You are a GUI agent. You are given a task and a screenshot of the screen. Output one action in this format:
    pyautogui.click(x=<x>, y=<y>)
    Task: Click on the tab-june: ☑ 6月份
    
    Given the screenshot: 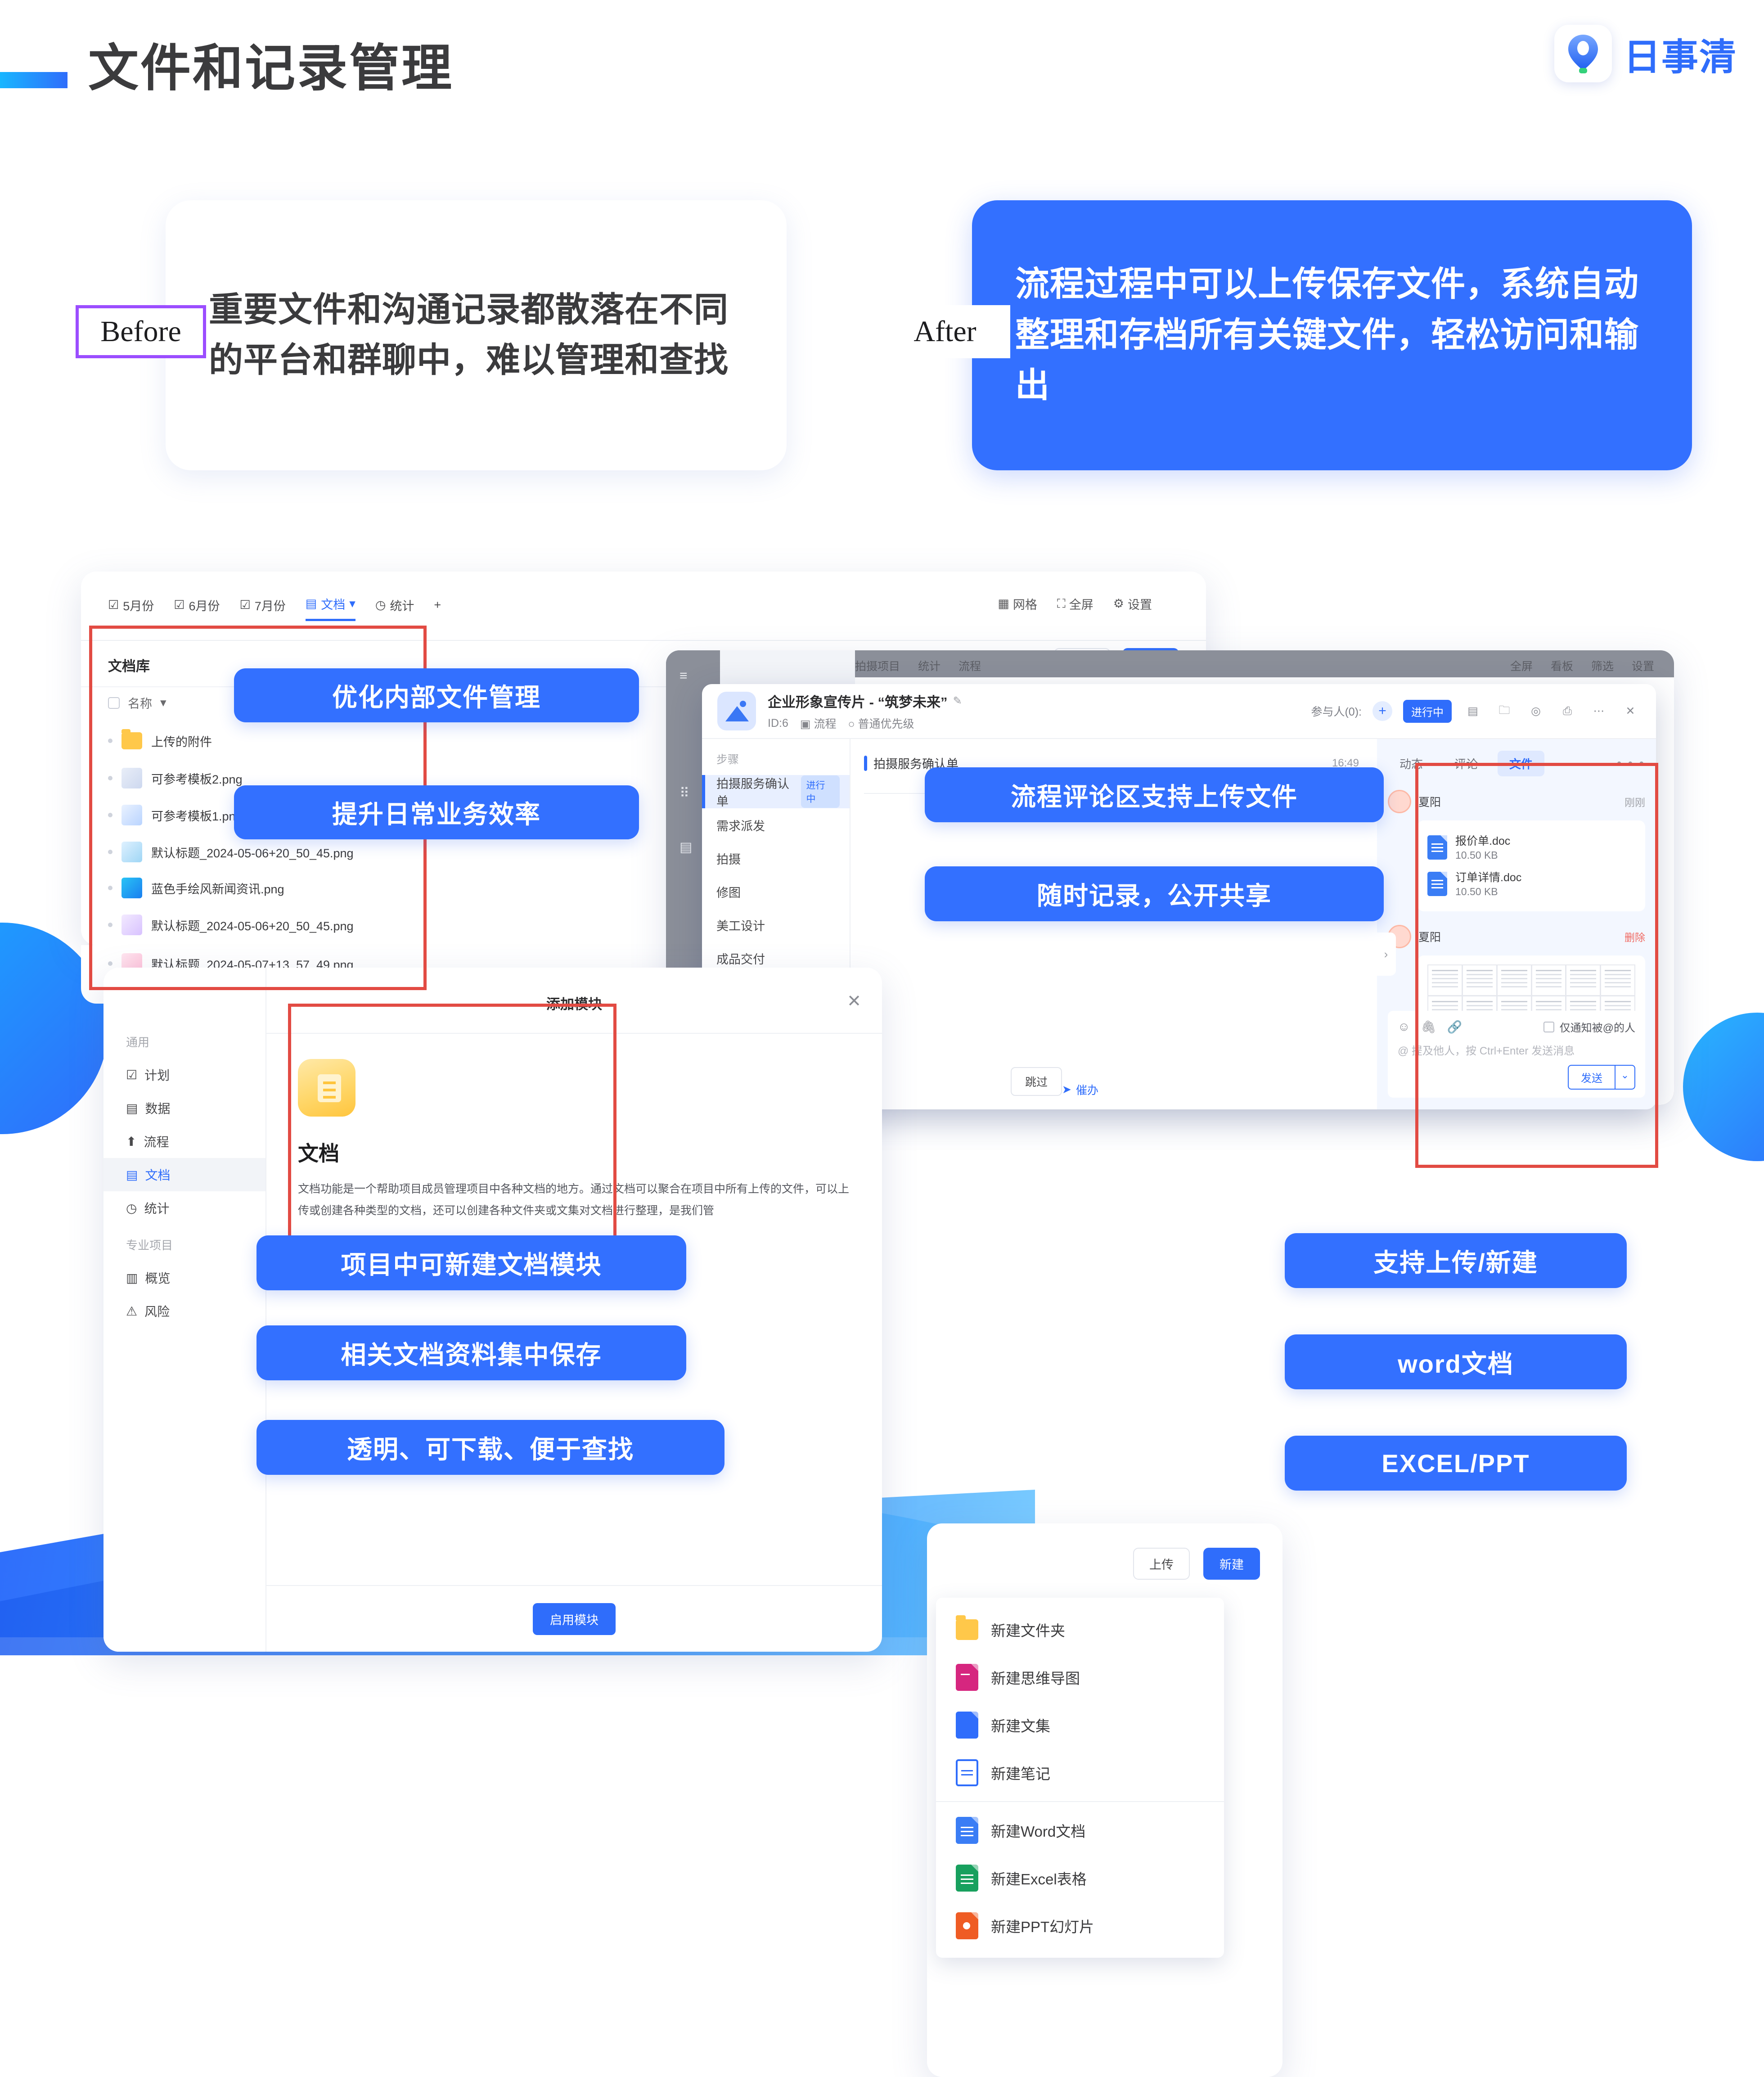 What is the action you would take?
    pyautogui.click(x=197, y=608)
    